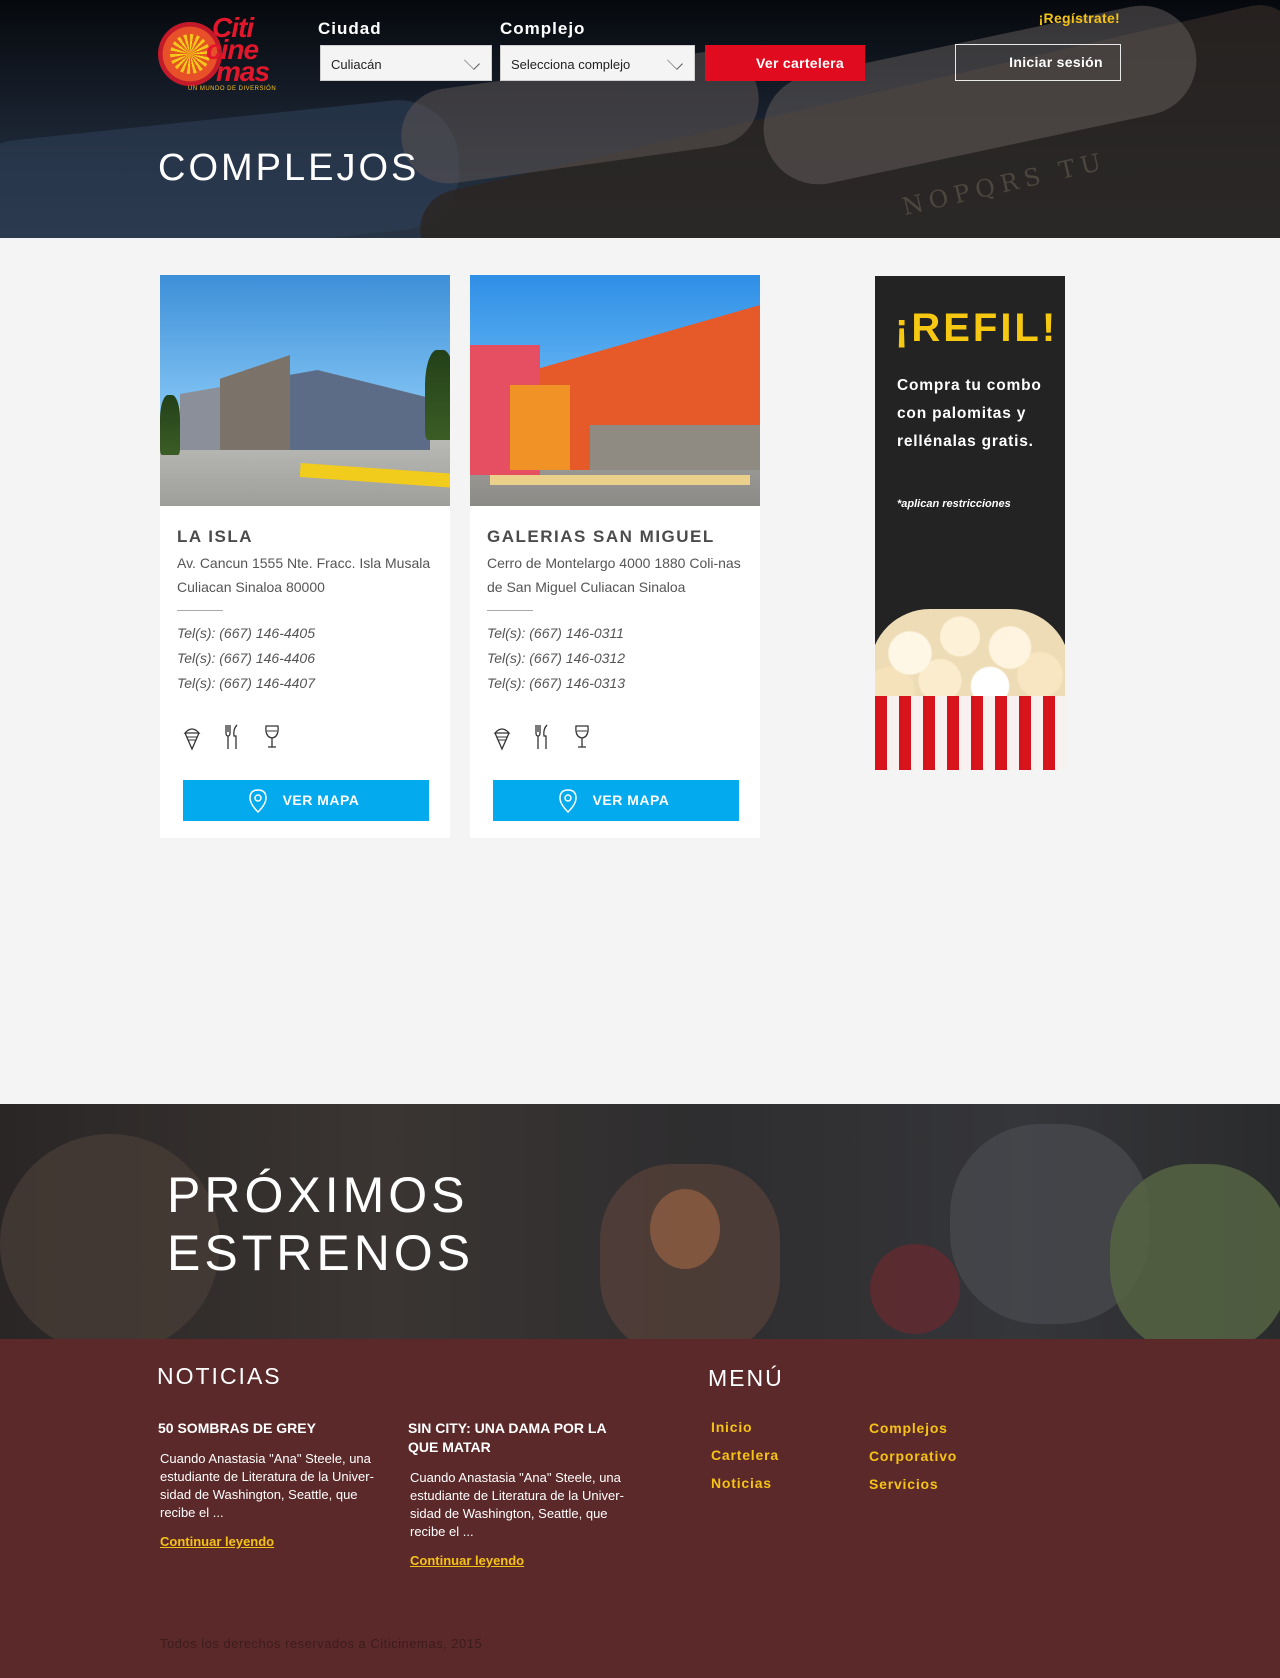 This screenshot has height=1678, width=1280. I want to click on register-link: ¡Regístrate!, so click(1079, 18).